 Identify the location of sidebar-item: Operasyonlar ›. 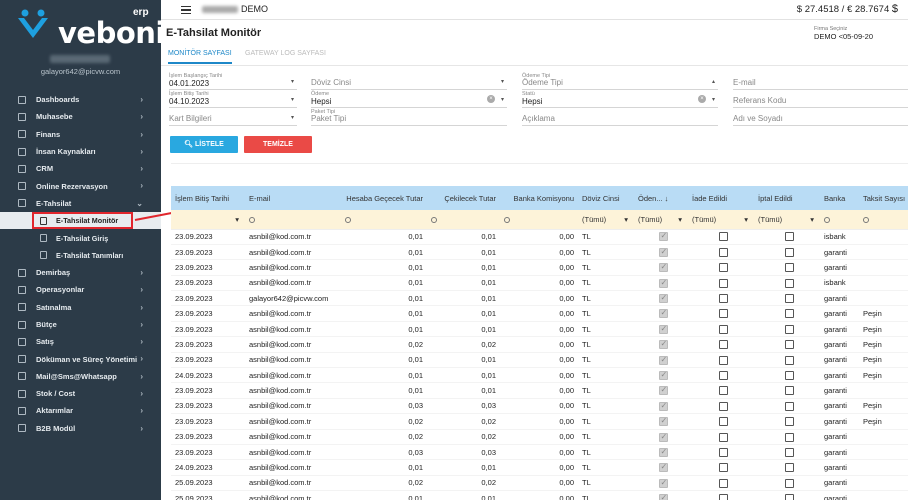
(80, 289).